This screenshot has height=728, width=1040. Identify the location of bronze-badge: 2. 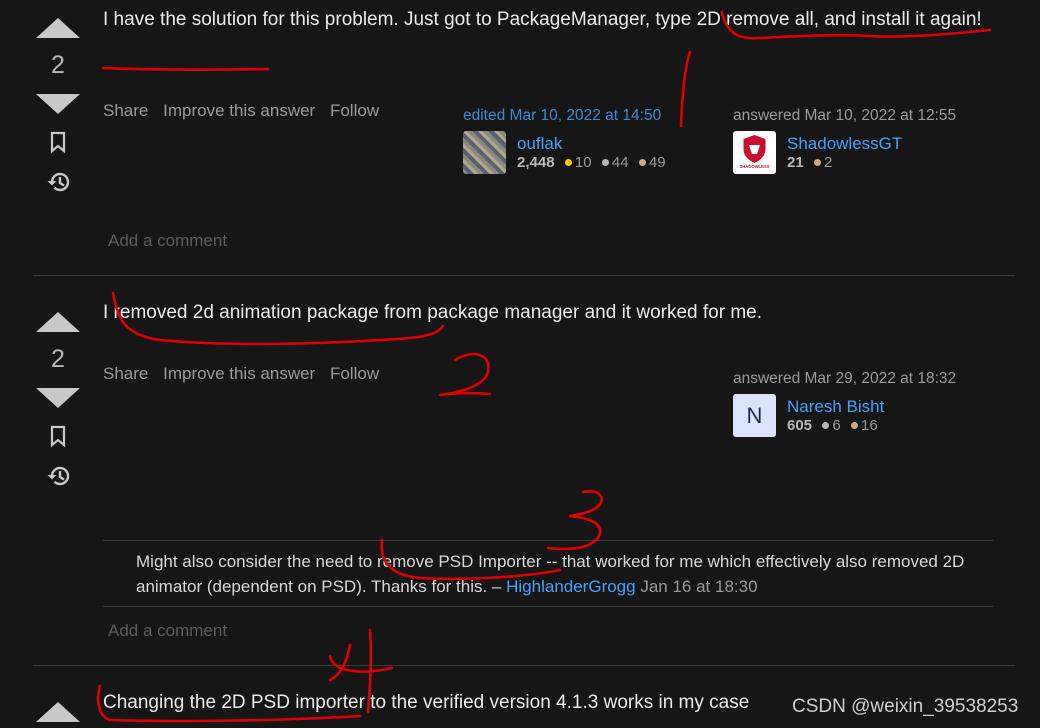
(823, 162).